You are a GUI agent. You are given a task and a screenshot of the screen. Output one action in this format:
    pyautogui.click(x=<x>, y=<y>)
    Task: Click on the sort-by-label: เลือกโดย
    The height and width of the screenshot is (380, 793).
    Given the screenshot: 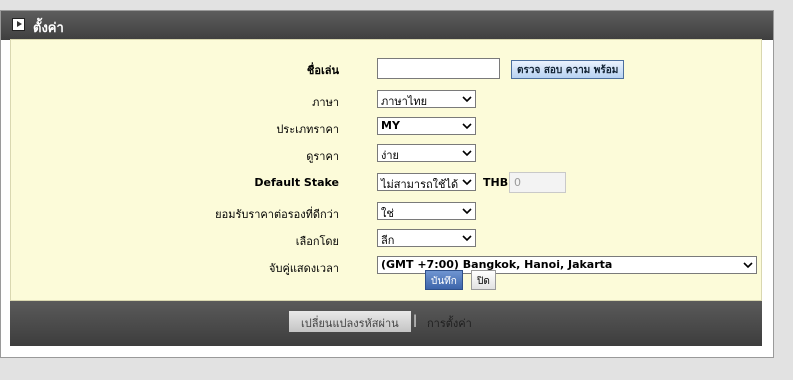 What is the action you would take?
    pyautogui.click(x=317, y=241)
    